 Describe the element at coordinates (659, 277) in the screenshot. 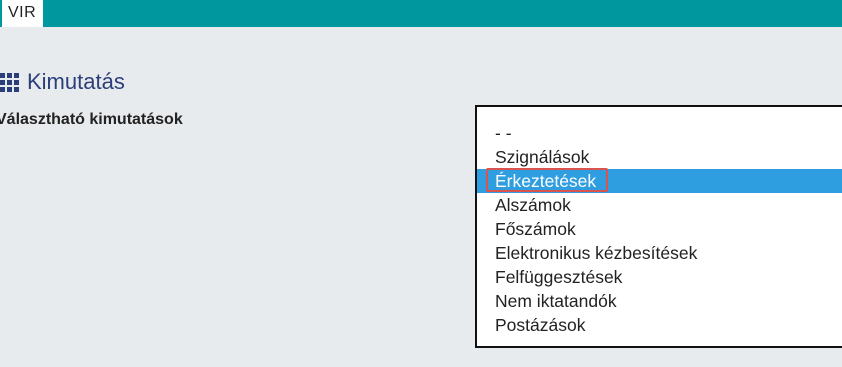

I see `report-option: Felfüggesztések` at that location.